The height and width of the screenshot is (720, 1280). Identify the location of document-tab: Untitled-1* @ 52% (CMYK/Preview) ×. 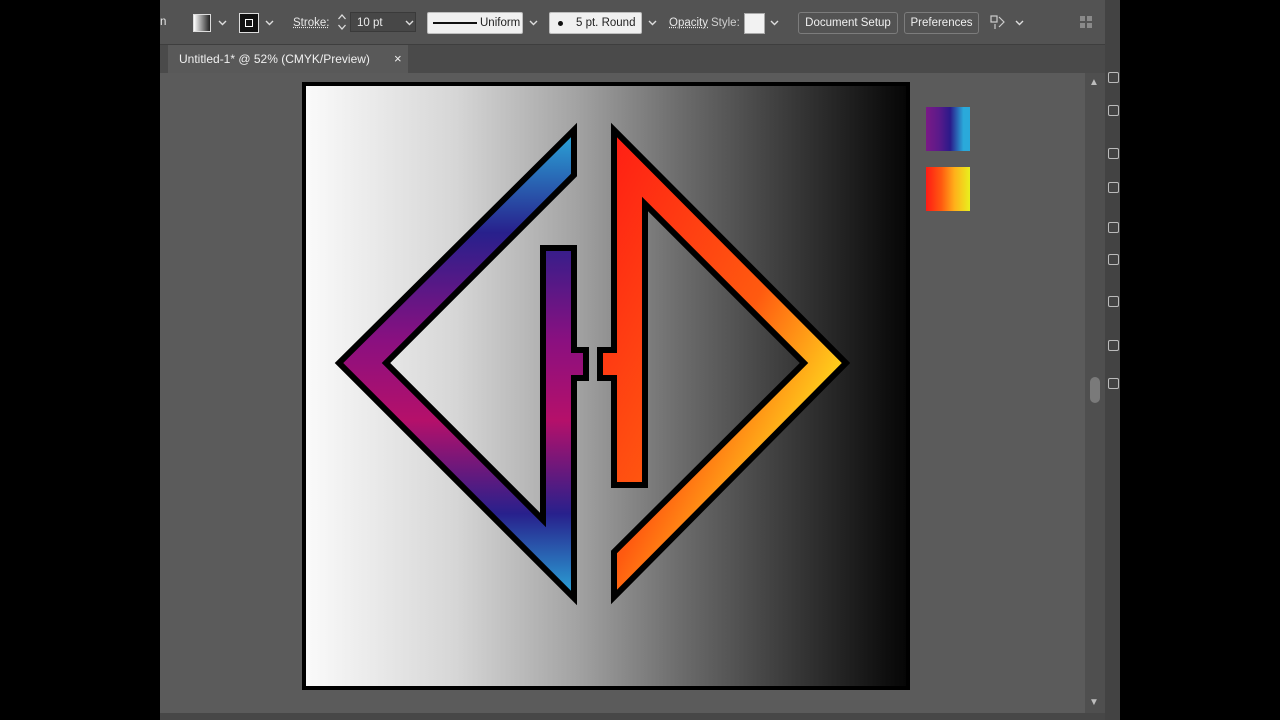
(288, 59).